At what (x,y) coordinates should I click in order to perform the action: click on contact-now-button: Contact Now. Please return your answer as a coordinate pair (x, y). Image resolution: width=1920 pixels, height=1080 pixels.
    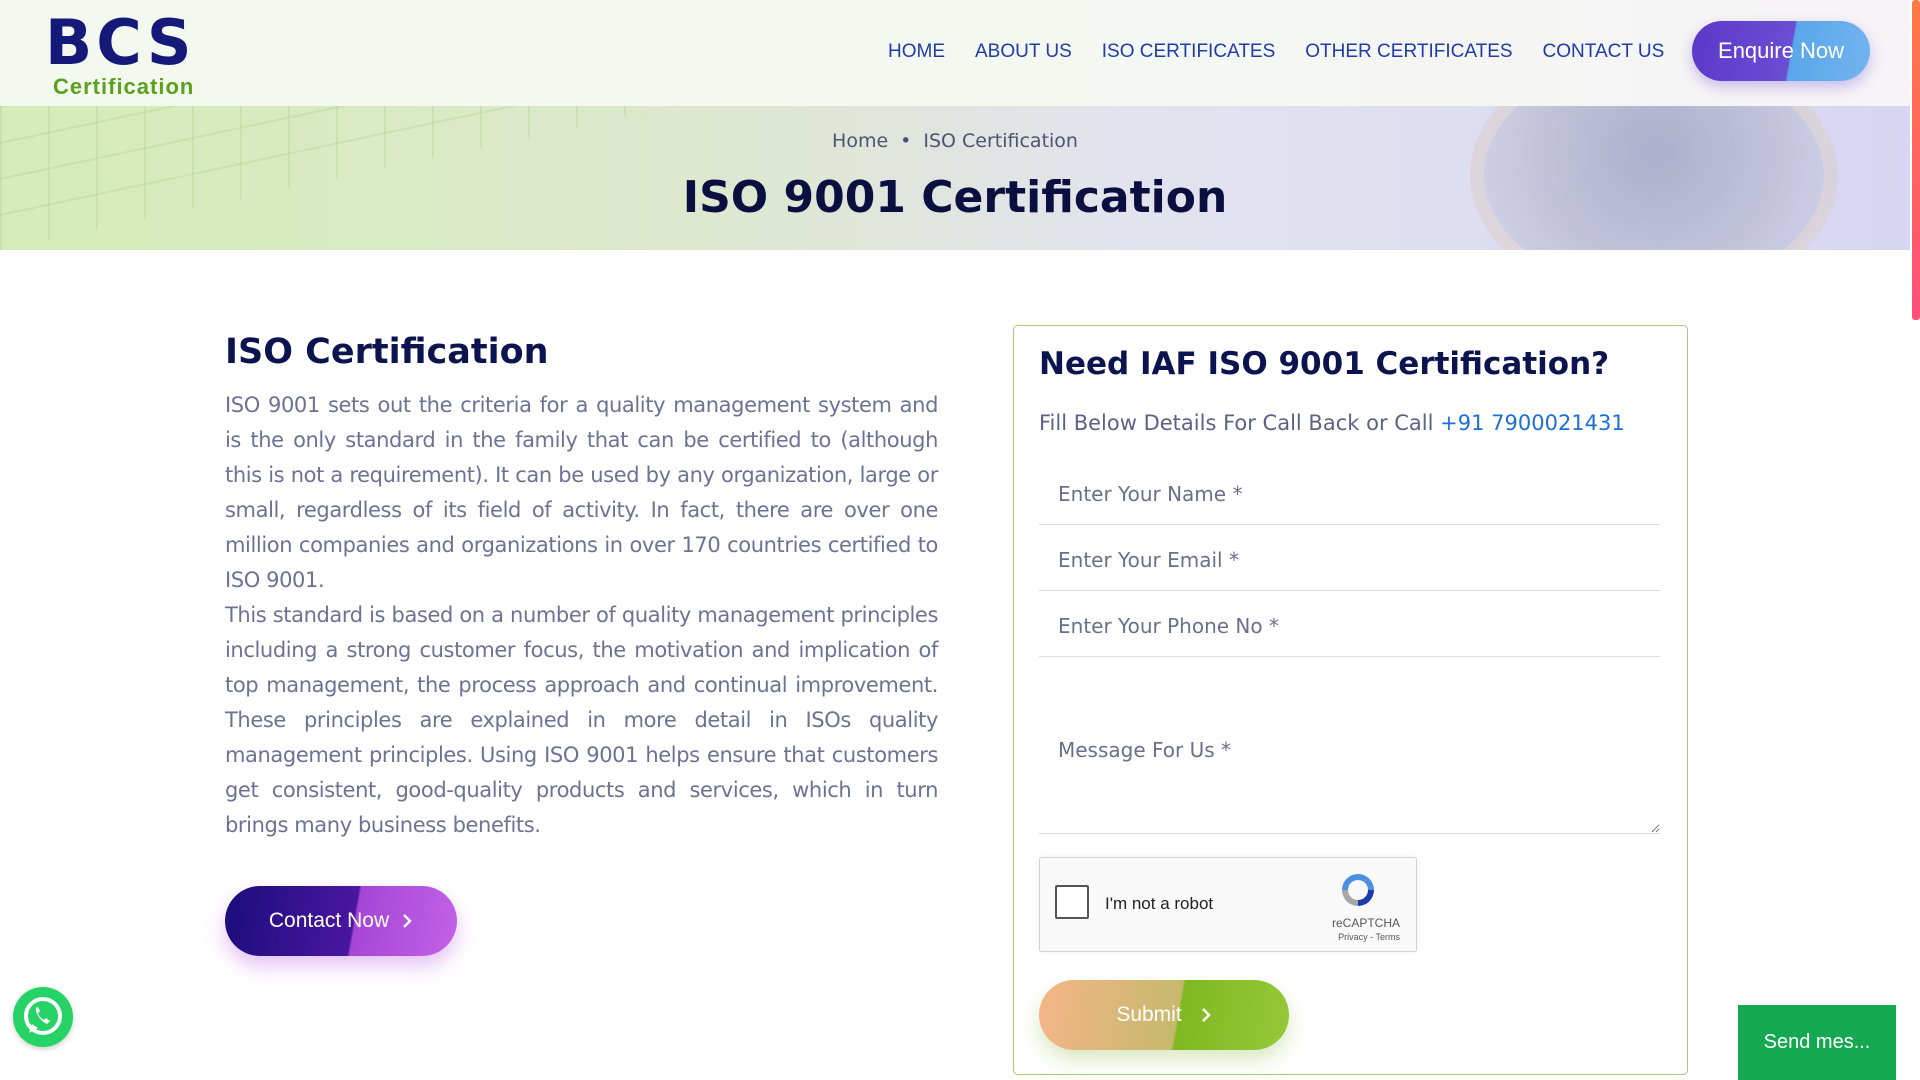
    Looking at the image, I should click on (341, 921).